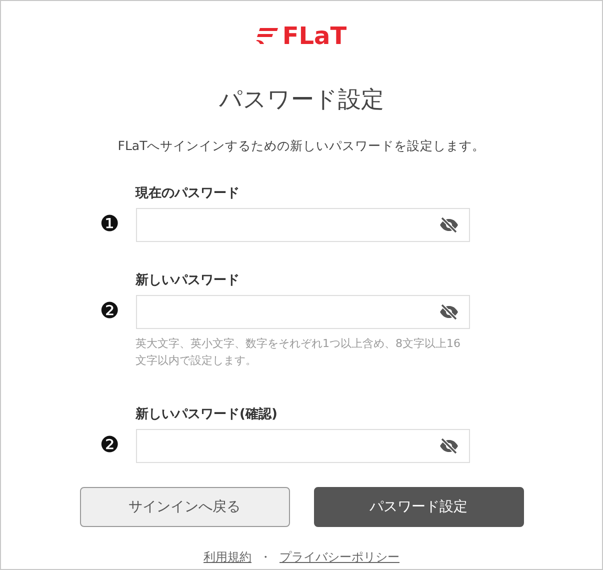 Image resolution: width=603 pixels, height=570 pixels. What do you see at coordinates (188, 281) in the screenshot?
I see `field-label: 新しいパスワード` at bounding box center [188, 281].